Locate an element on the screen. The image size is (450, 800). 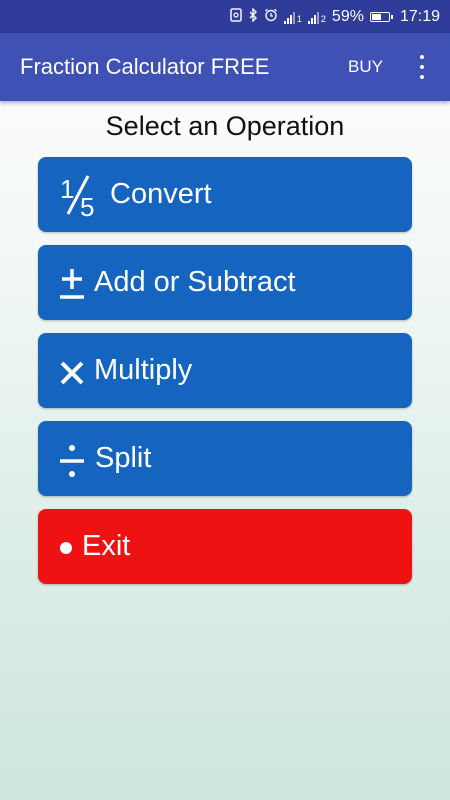
add-subtract-button: Add or Subtract is located at coordinates (225, 282).